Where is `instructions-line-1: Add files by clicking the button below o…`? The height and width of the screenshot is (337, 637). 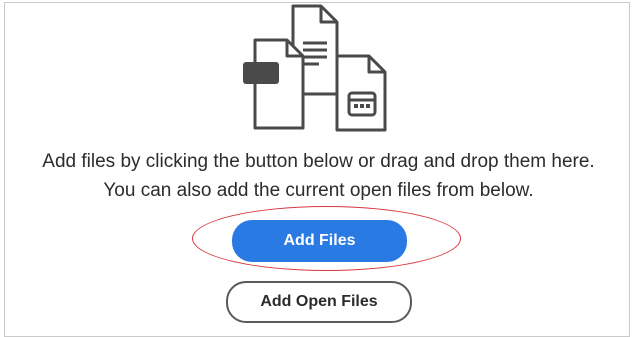 instructions-line-1: Add files by clicking the button below o… is located at coordinates (318, 161).